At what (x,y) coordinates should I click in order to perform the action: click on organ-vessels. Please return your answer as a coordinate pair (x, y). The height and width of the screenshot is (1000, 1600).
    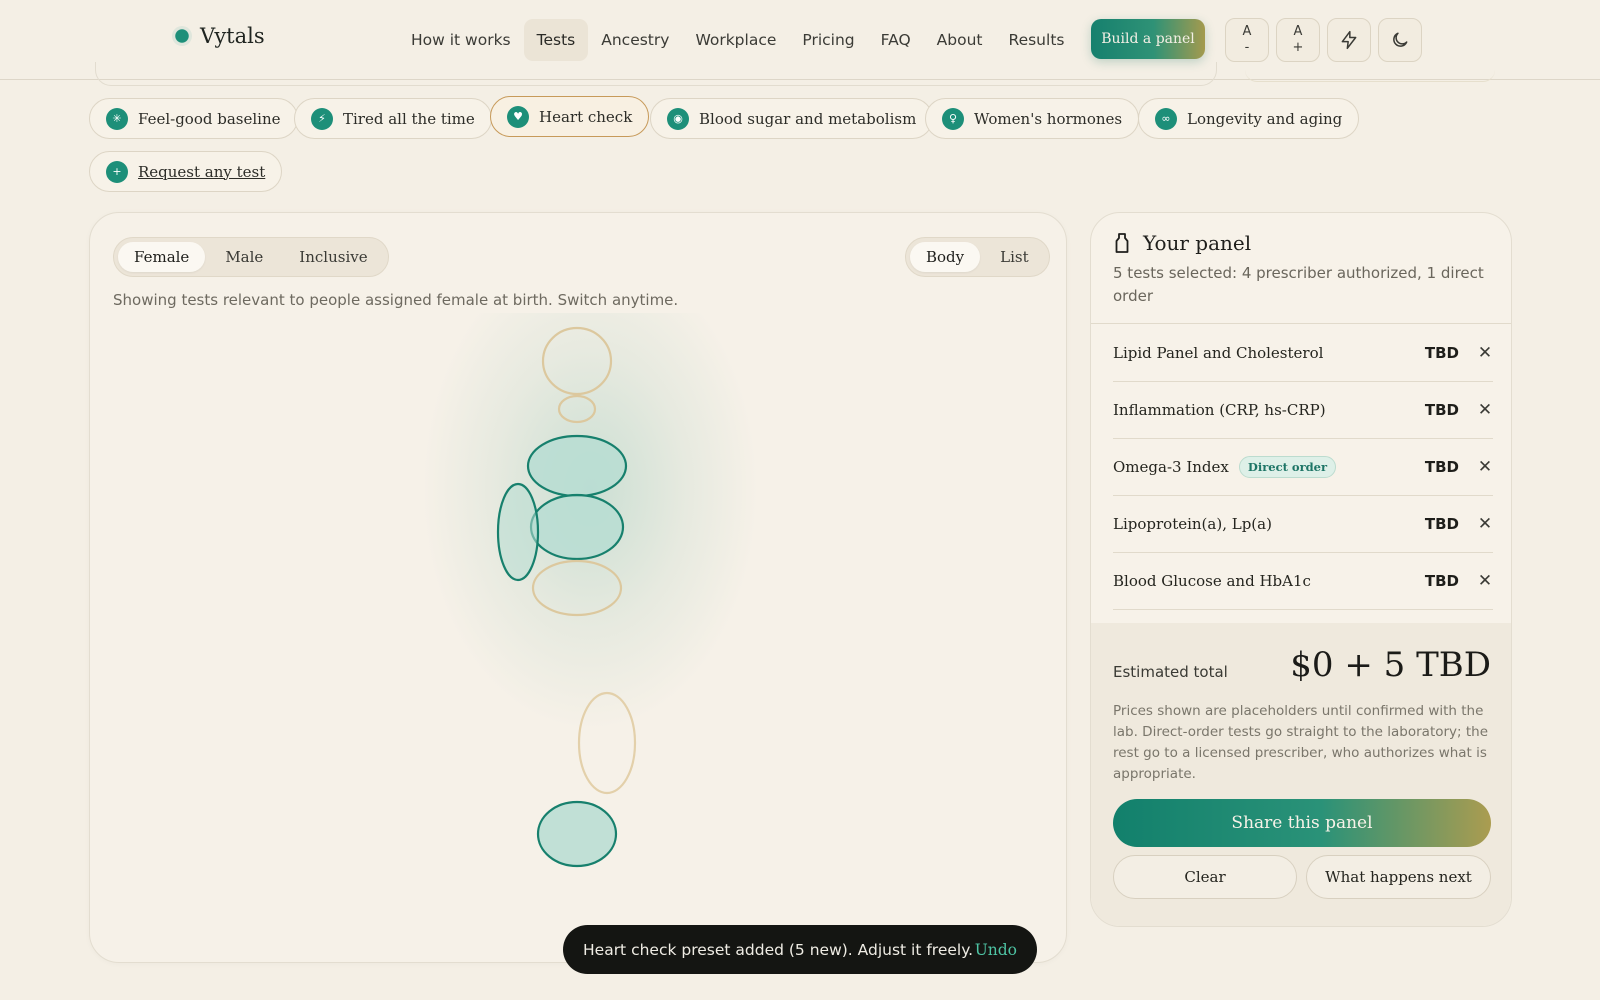
    Looking at the image, I should click on (518, 532).